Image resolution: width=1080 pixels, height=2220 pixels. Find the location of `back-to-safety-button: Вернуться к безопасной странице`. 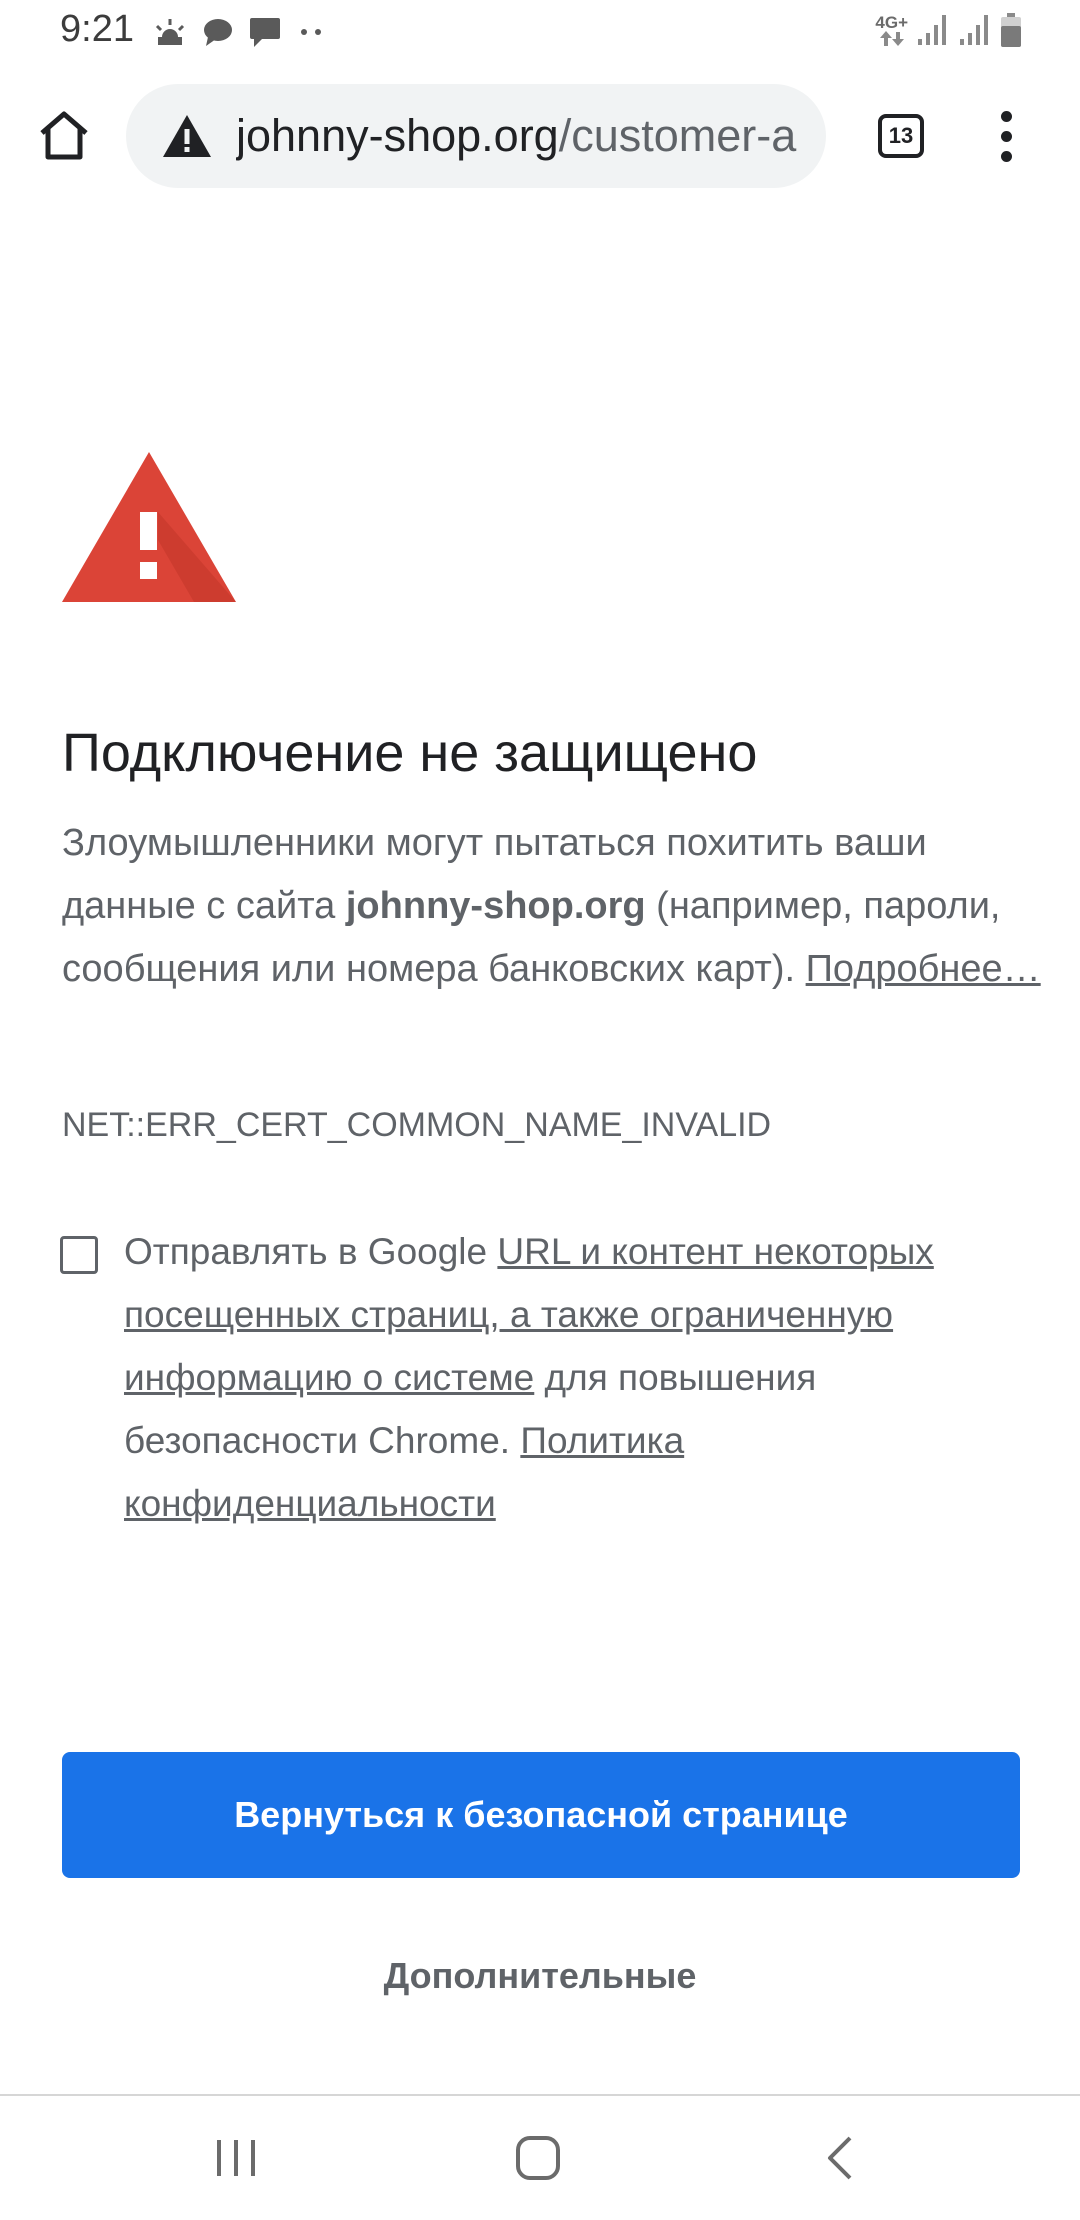

back-to-safety-button: Вернуться к безопасной странице is located at coordinates (541, 1815).